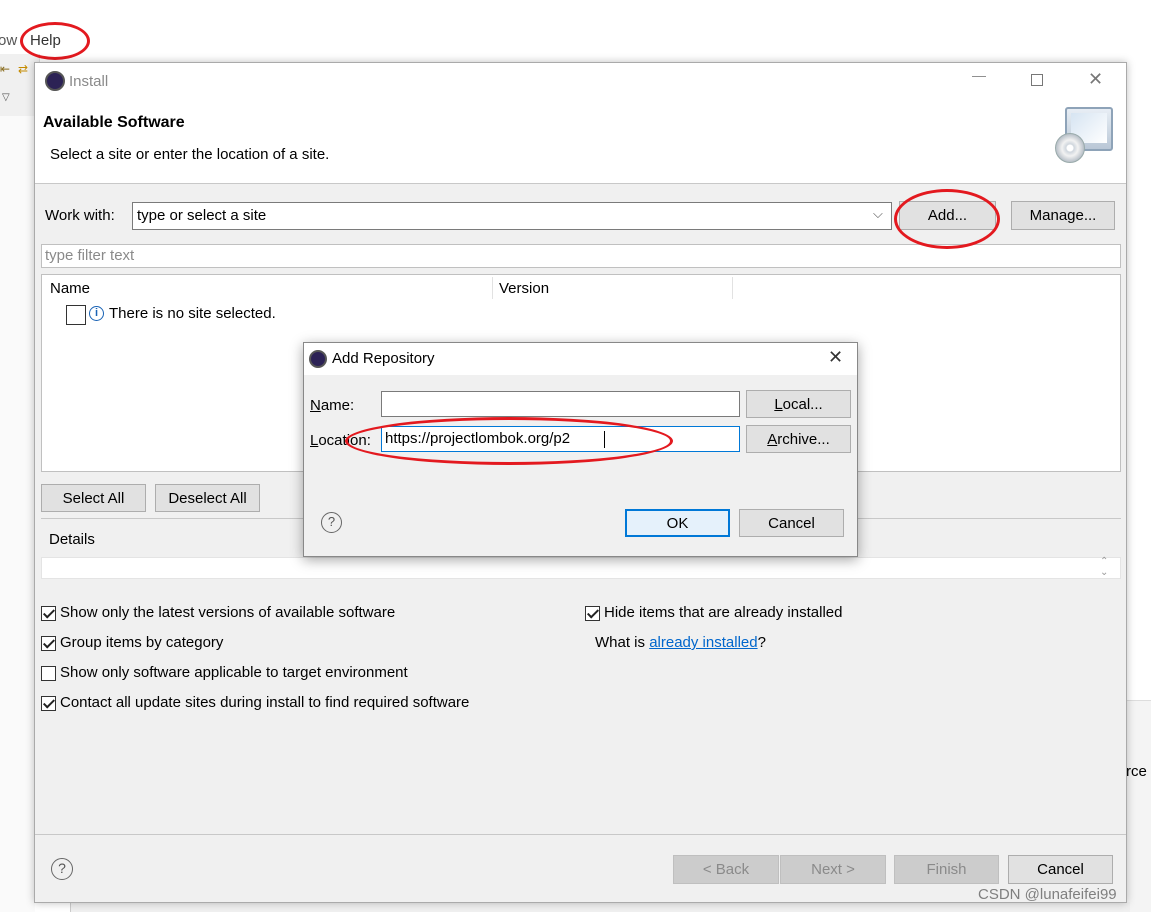  What do you see at coordinates (72, 539) in the screenshot?
I see `details-label: Details` at bounding box center [72, 539].